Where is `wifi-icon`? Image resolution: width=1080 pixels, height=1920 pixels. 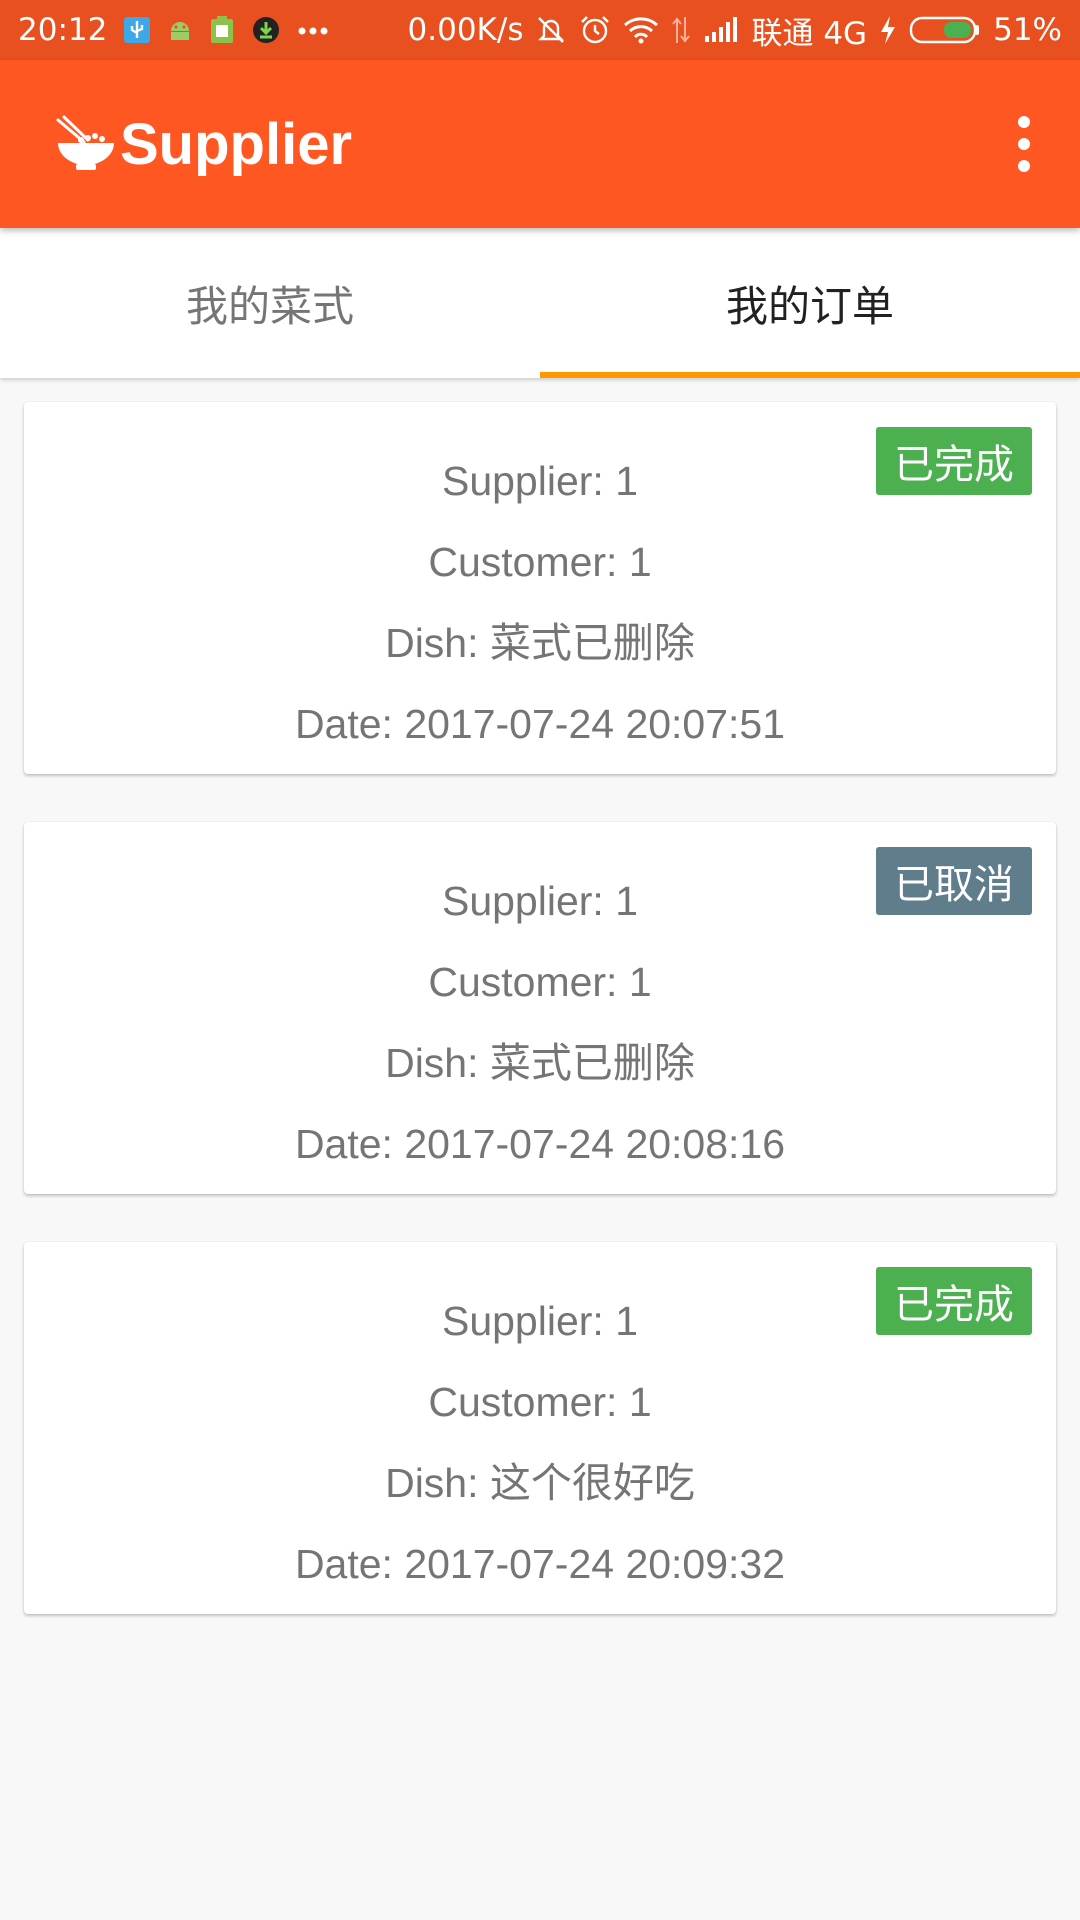 wifi-icon is located at coordinates (641, 30).